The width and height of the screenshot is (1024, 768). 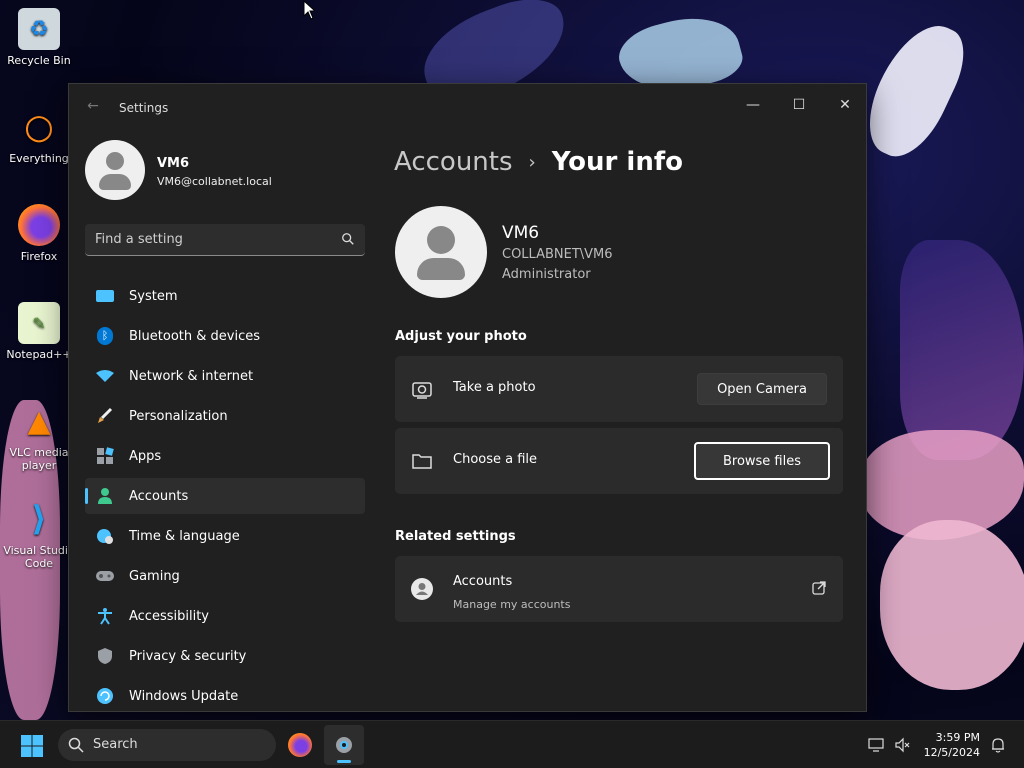 I want to click on profile-email: VM6@collabnet.local, so click(x=214, y=181).